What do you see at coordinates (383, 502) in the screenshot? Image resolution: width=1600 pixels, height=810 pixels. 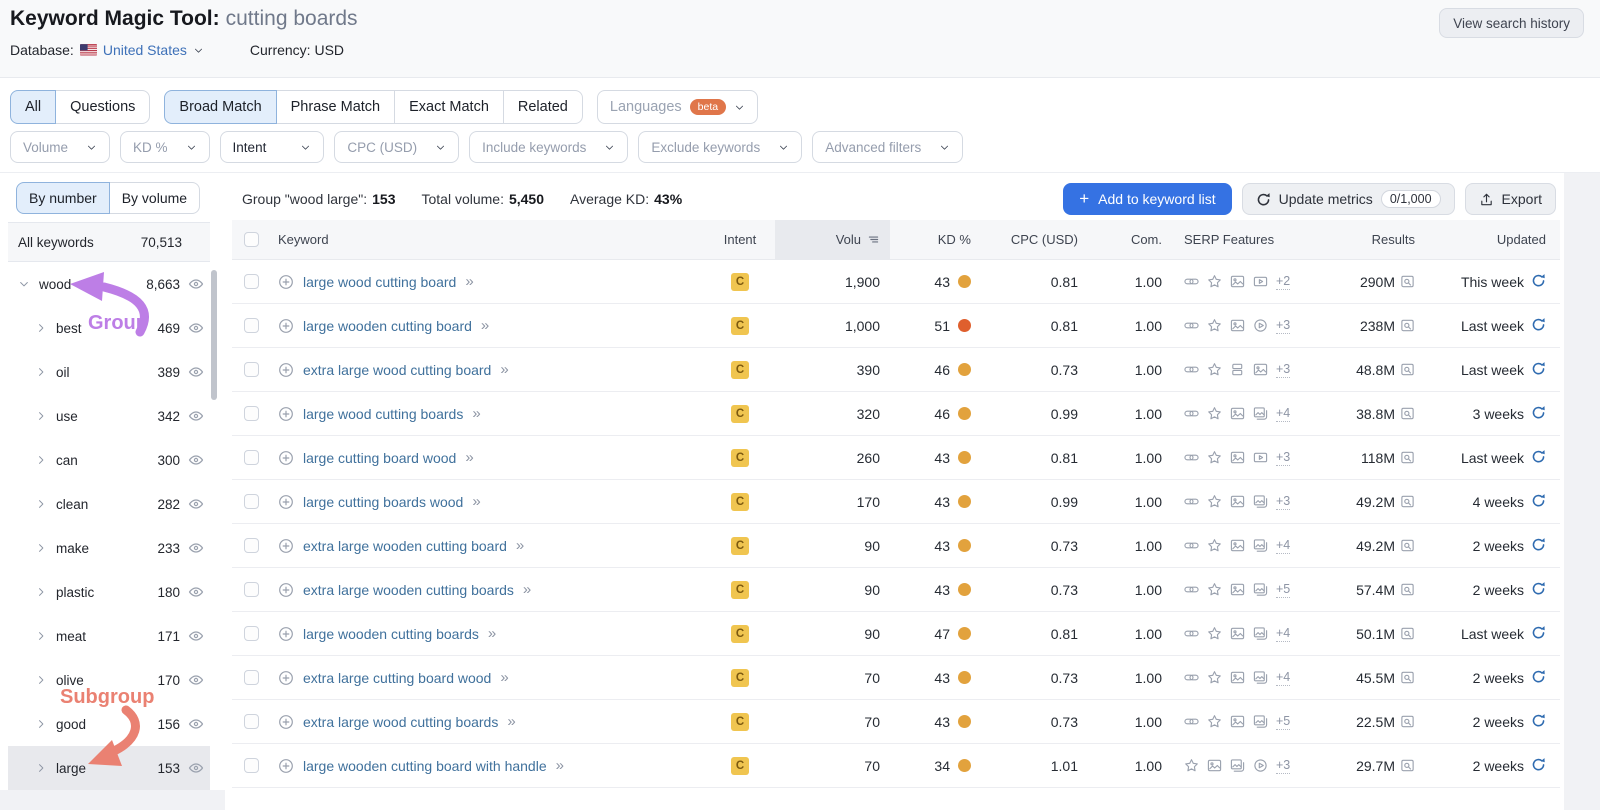 I see `keyword-link: large cutting boards wood` at bounding box center [383, 502].